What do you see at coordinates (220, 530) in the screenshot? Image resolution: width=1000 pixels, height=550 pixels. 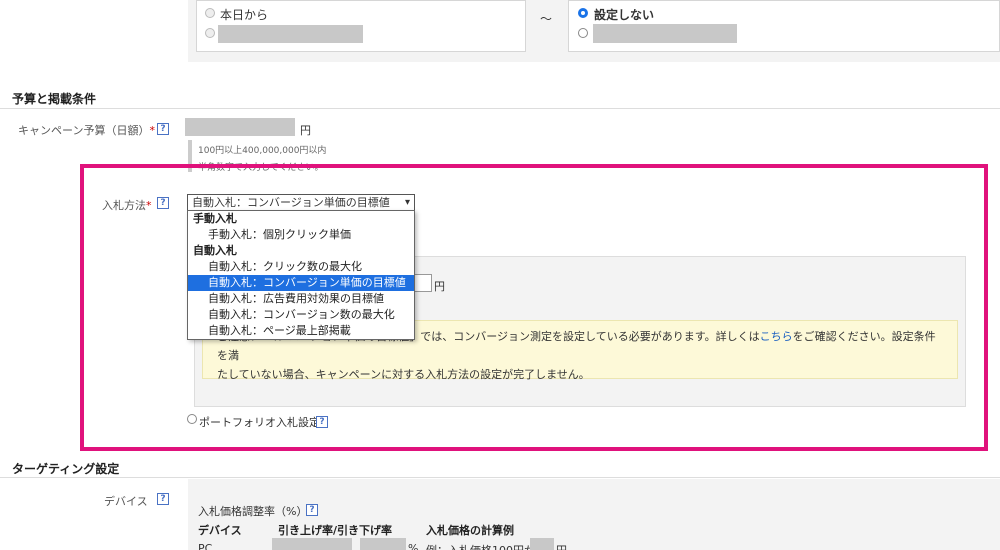 I see `col-device: デバイス` at bounding box center [220, 530].